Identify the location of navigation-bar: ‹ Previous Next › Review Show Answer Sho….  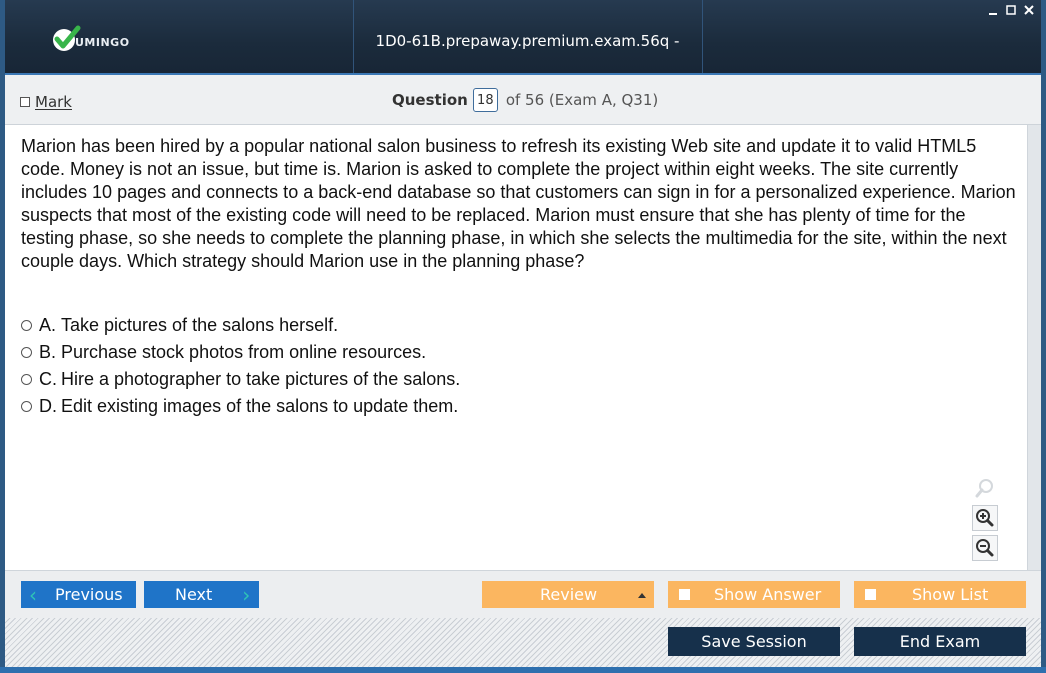
(523, 594).